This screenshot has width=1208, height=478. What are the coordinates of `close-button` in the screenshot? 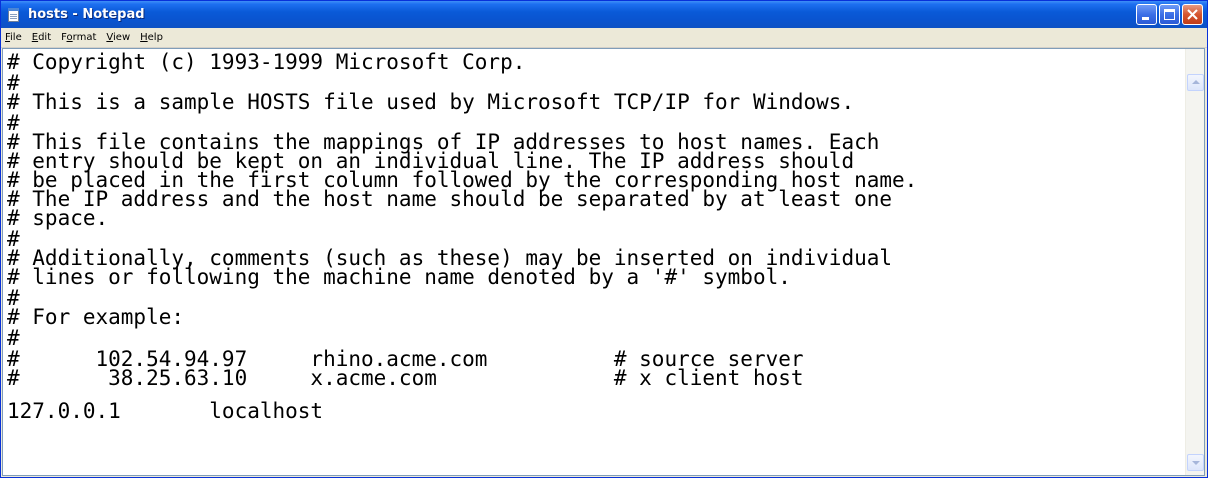 It's located at (1192, 14).